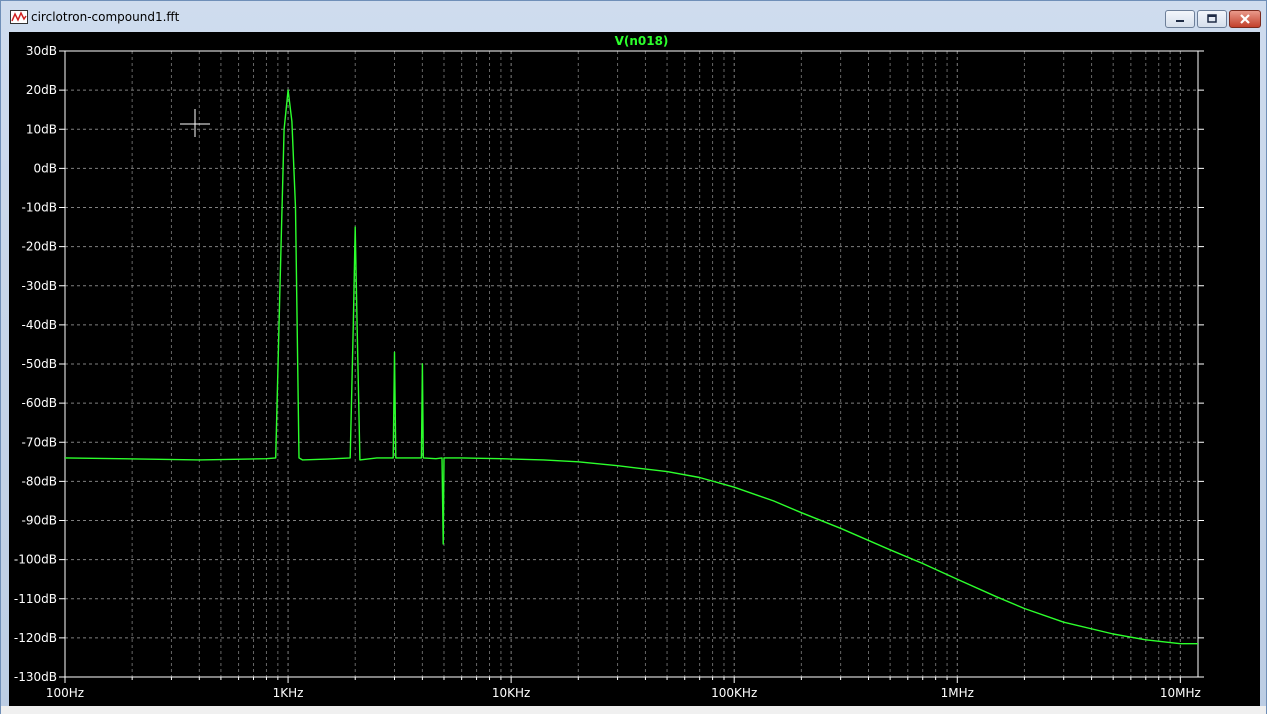 Image resolution: width=1267 pixels, height=714 pixels. I want to click on y-tick-label: -20dB, so click(39, 247).